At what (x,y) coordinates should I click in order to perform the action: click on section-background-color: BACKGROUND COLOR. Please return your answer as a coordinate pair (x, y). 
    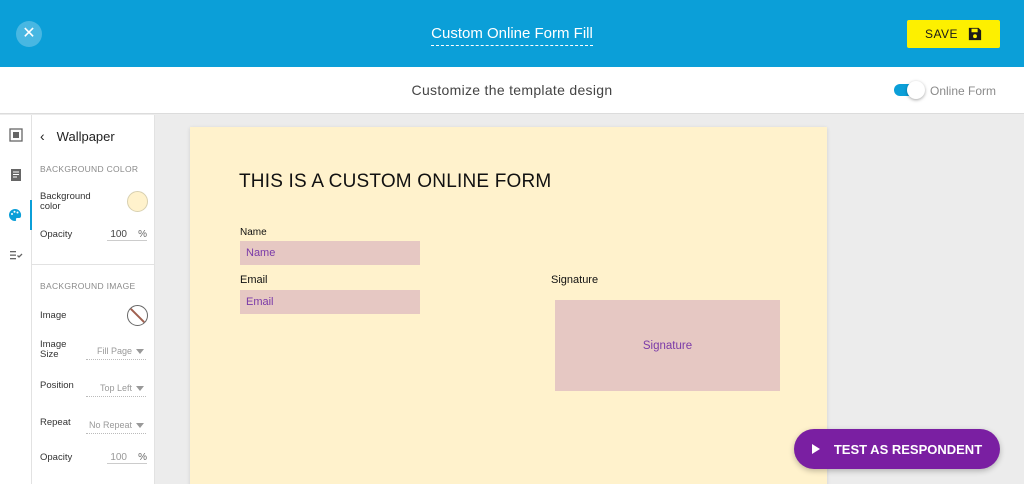
    Looking at the image, I should click on (89, 169).